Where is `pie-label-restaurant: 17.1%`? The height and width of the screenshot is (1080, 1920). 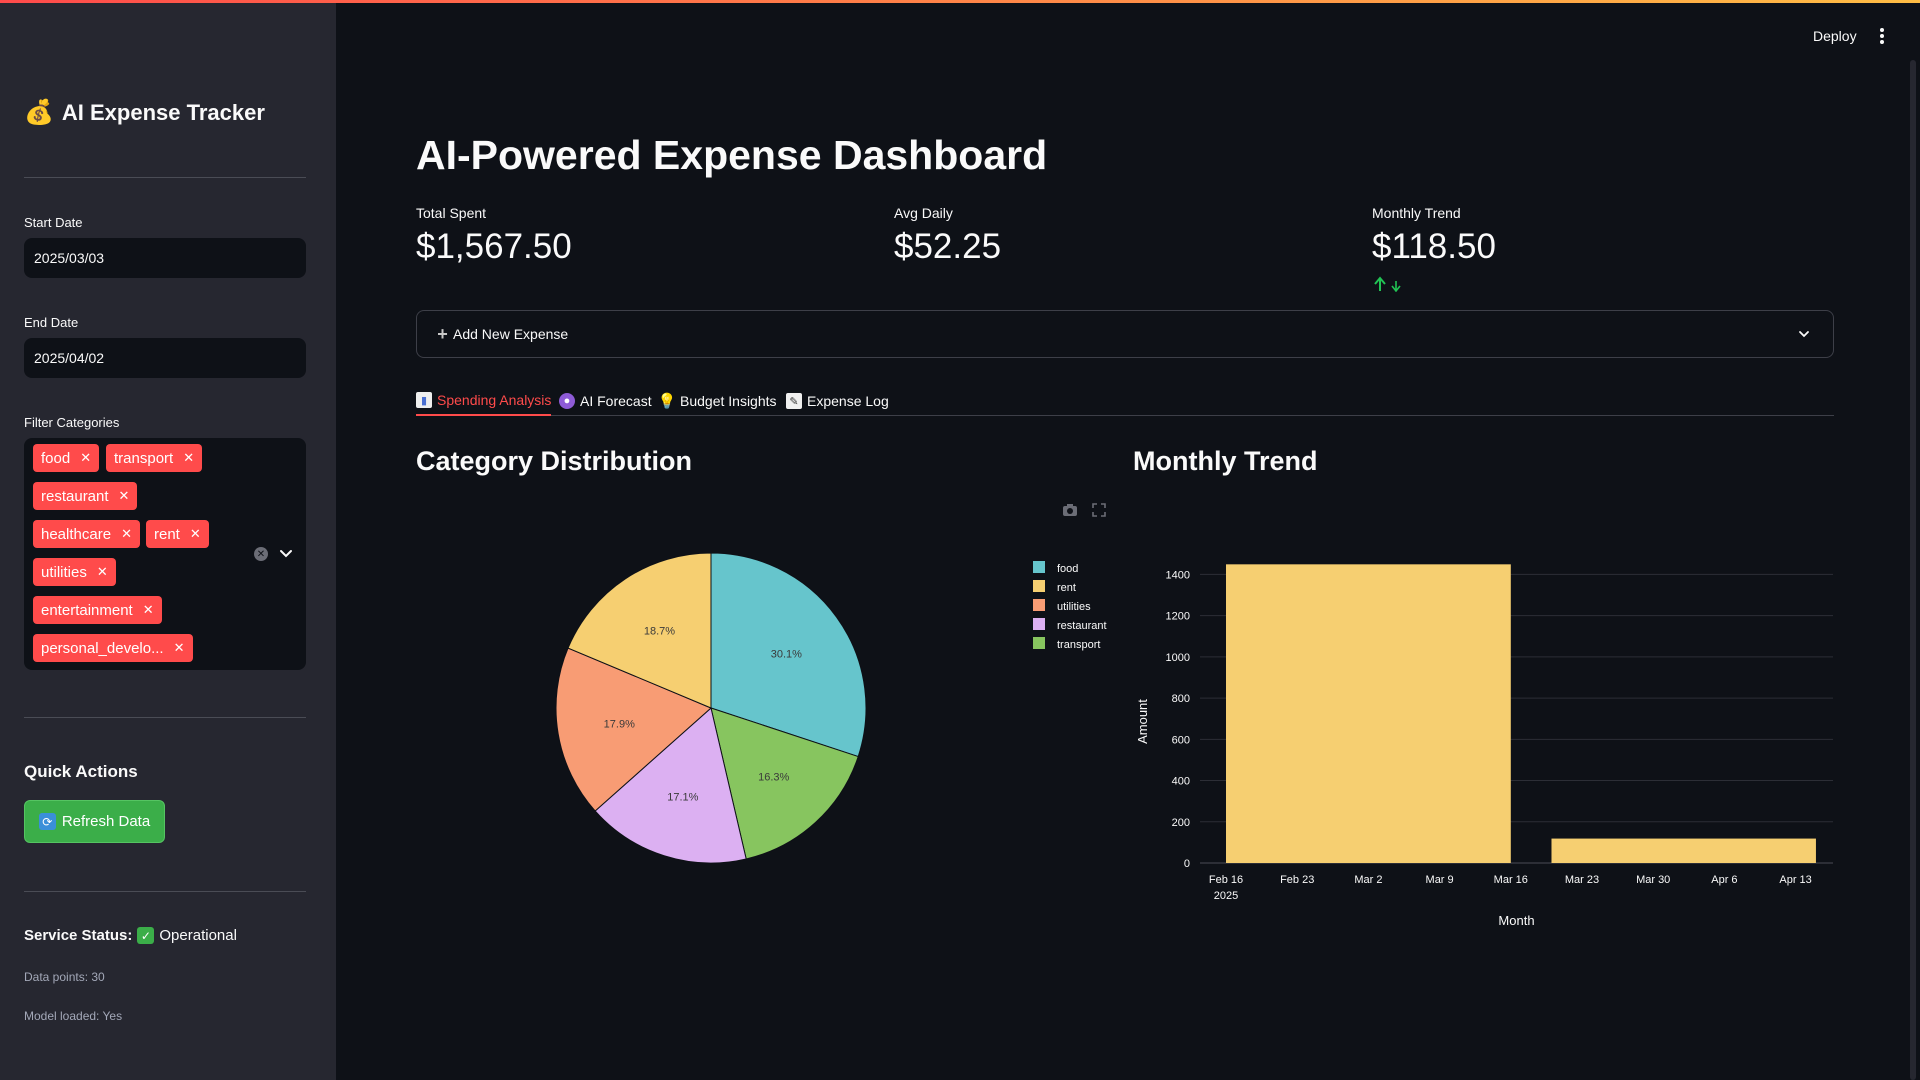 pie-label-restaurant: 17.1% is located at coordinates (682, 798).